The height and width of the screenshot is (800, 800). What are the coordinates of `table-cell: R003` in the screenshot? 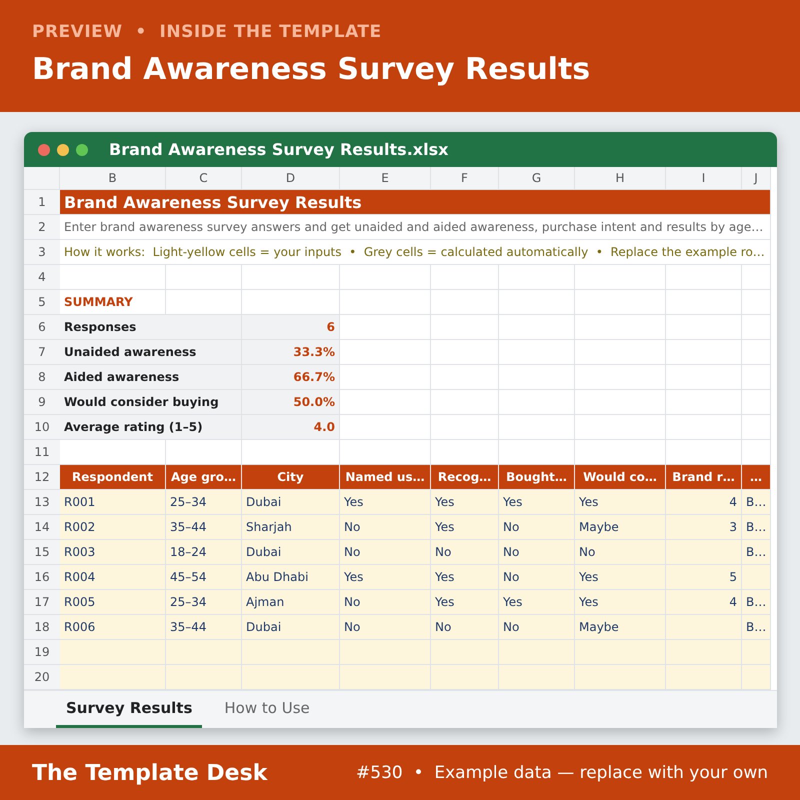 It's located at (113, 552).